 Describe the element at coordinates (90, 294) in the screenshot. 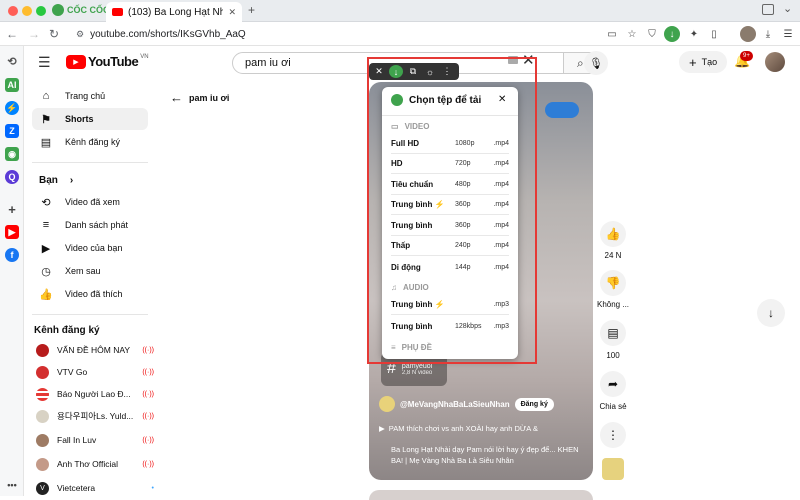

I see `sidebar-item-liked-videos: 👍 Video đã thích` at that location.